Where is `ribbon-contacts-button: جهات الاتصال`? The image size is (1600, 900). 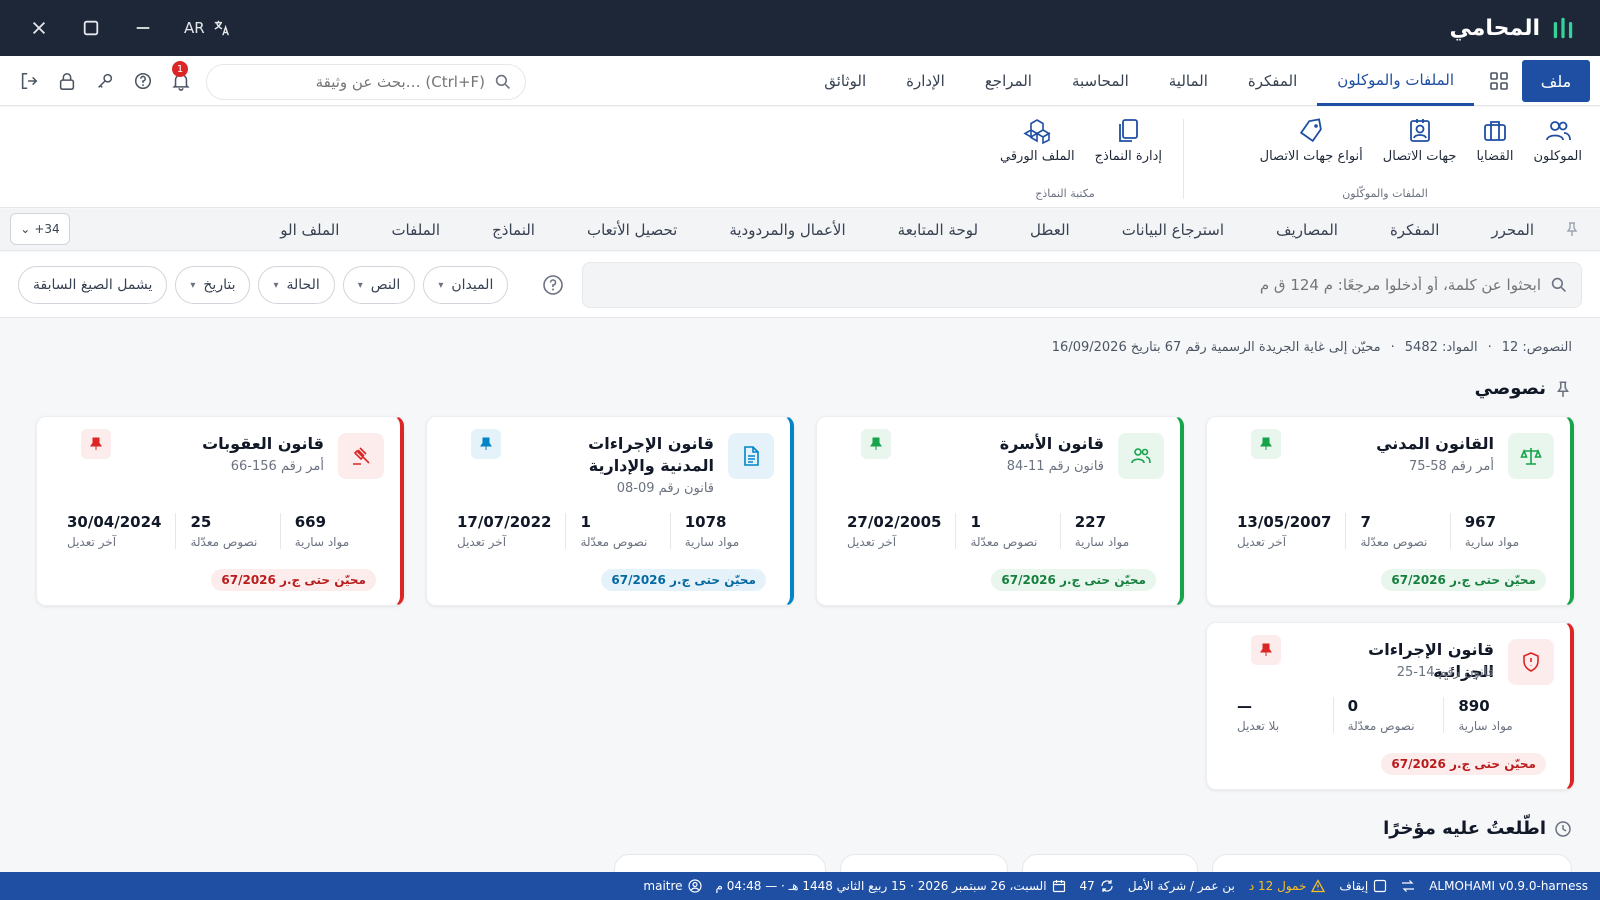
ribbon-contacts-button: جهات الاتصال is located at coordinates (1420, 140).